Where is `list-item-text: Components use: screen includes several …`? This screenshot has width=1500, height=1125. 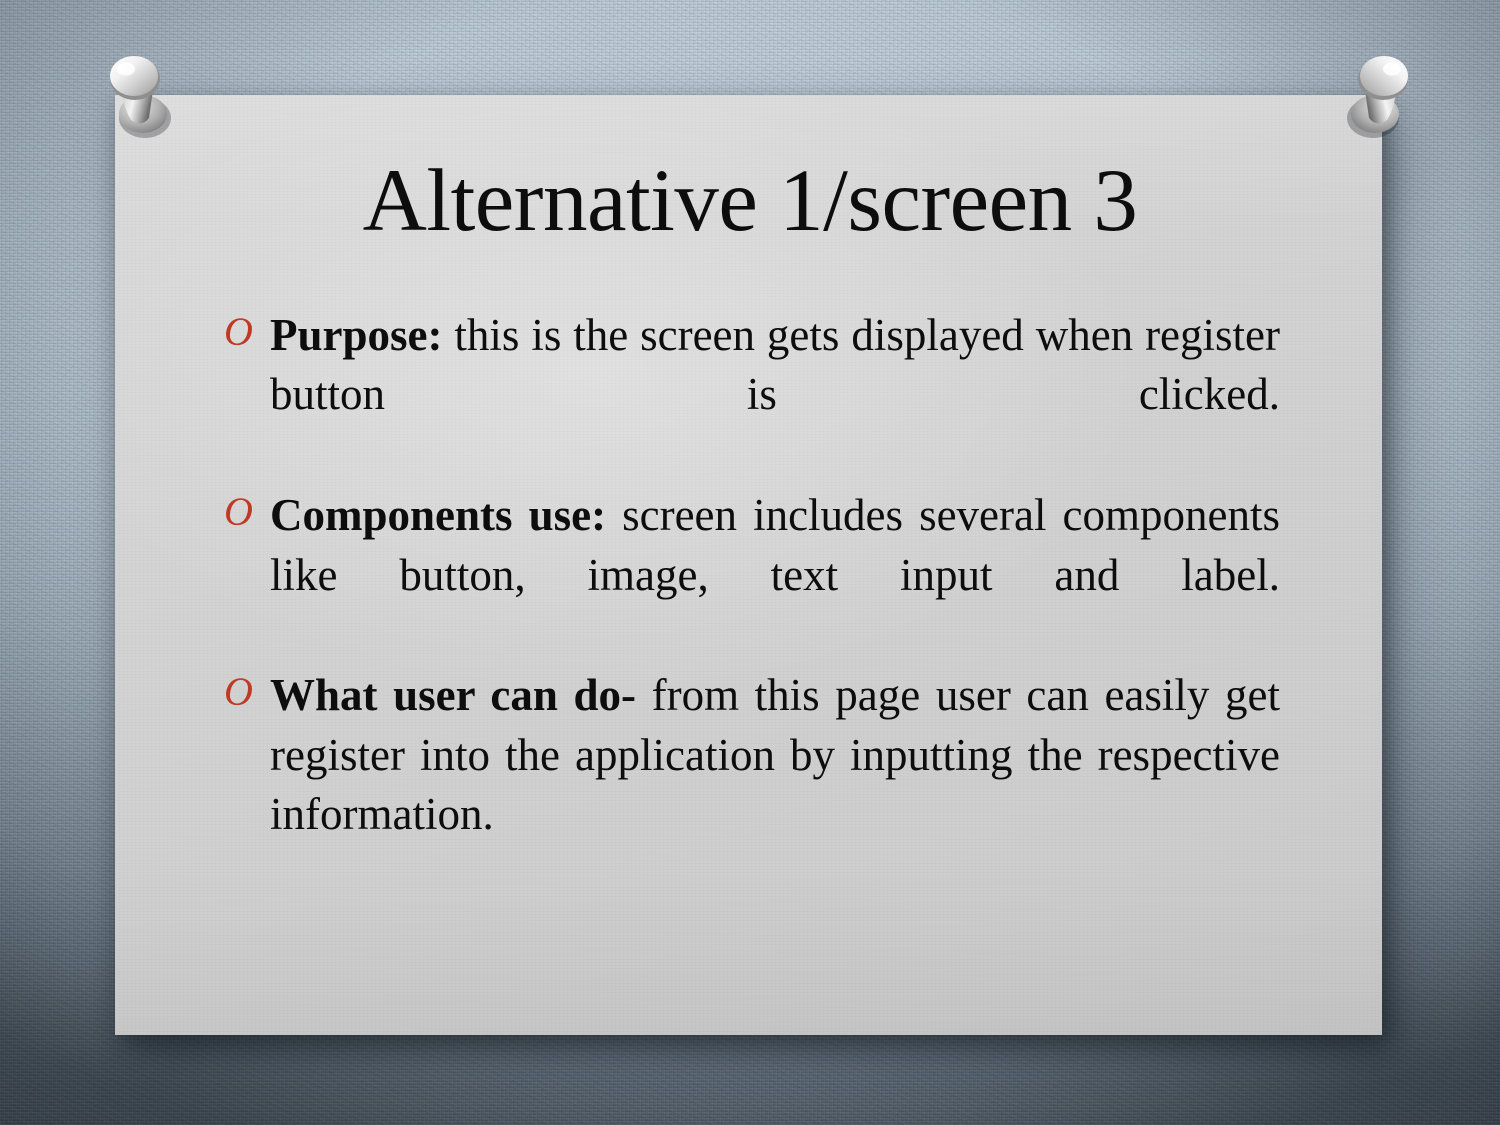
list-item-text: Components use: screen includes several … is located at coordinates (775, 575).